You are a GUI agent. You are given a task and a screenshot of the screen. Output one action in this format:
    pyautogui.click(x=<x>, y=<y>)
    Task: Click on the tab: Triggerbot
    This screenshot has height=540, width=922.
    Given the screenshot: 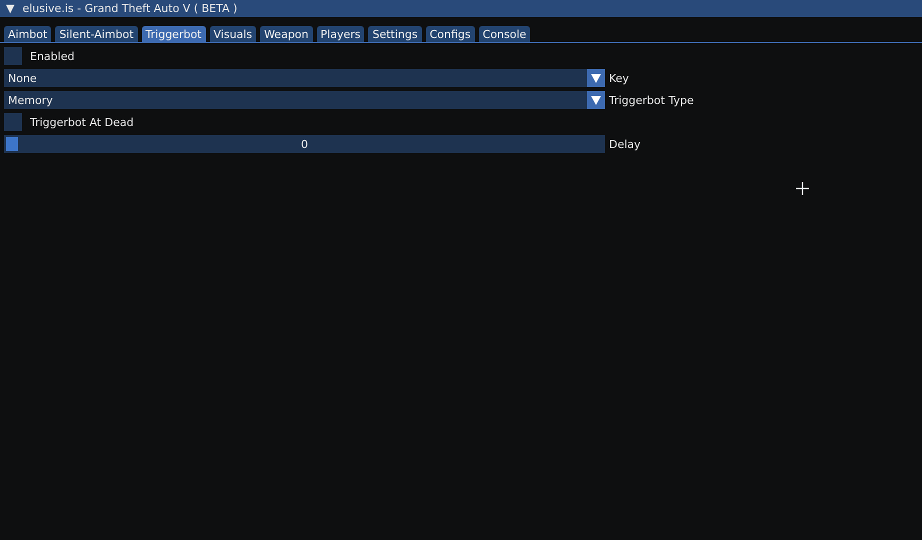 What is the action you would take?
    pyautogui.click(x=174, y=34)
    